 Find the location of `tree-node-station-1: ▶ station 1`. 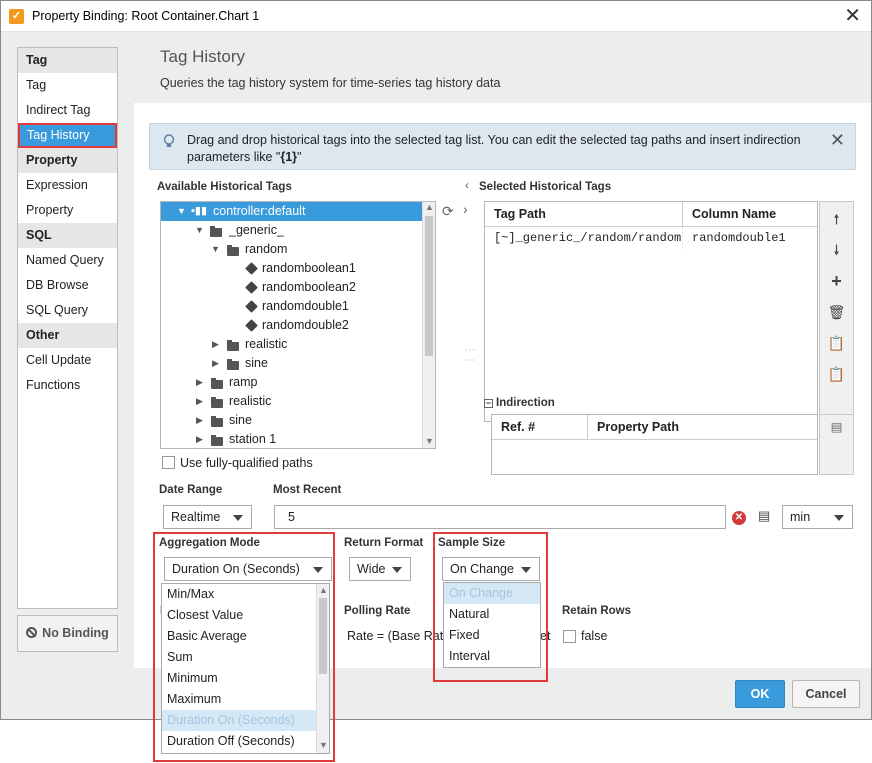

tree-node-station-1: ▶ station 1 is located at coordinates (292, 439).